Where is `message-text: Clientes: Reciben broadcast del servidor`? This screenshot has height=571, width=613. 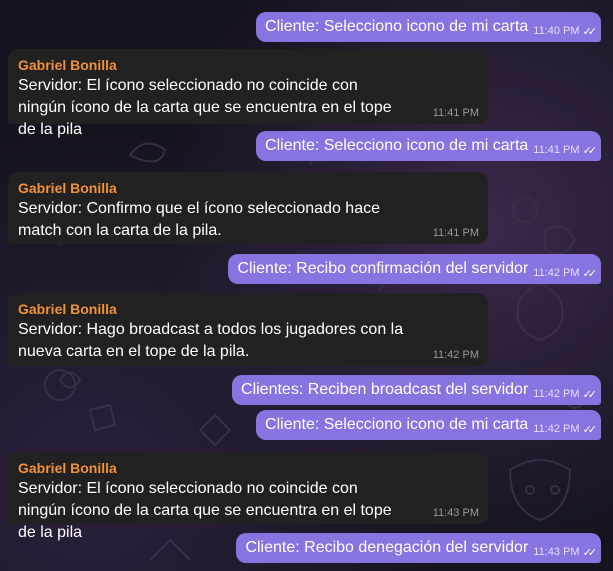
message-text: Clientes: Reciben broadcast del servidor is located at coordinates (385, 389).